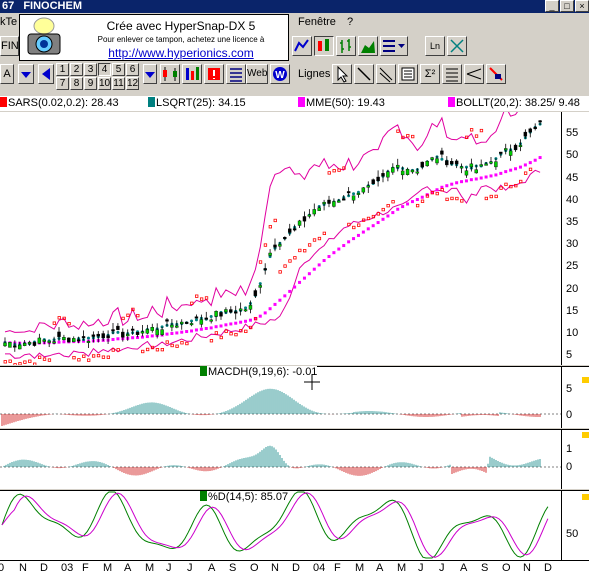  What do you see at coordinates (118, 83) in the screenshot?
I see `period-11: 11` at bounding box center [118, 83].